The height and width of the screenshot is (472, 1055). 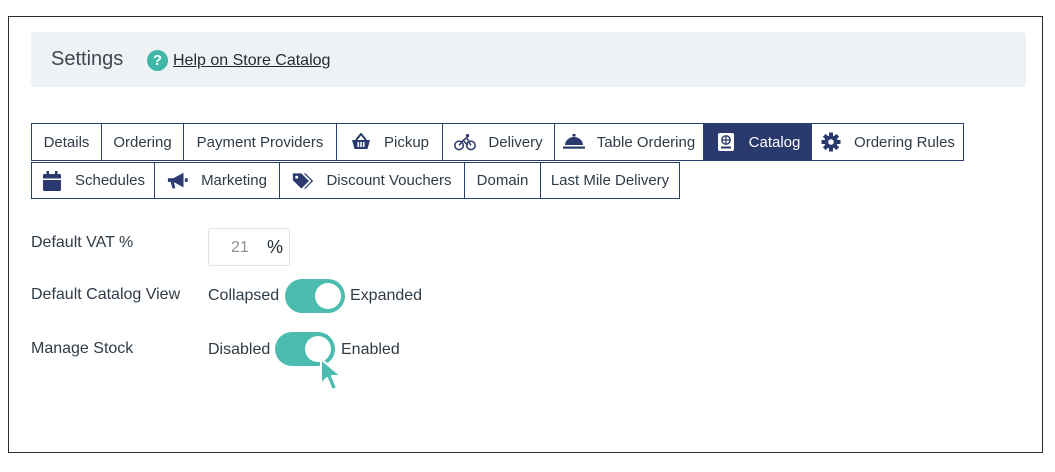 What do you see at coordinates (646, 142) in the screenshot?
I see `tab-label: Table Ordering` at bounding box center [646, 142].